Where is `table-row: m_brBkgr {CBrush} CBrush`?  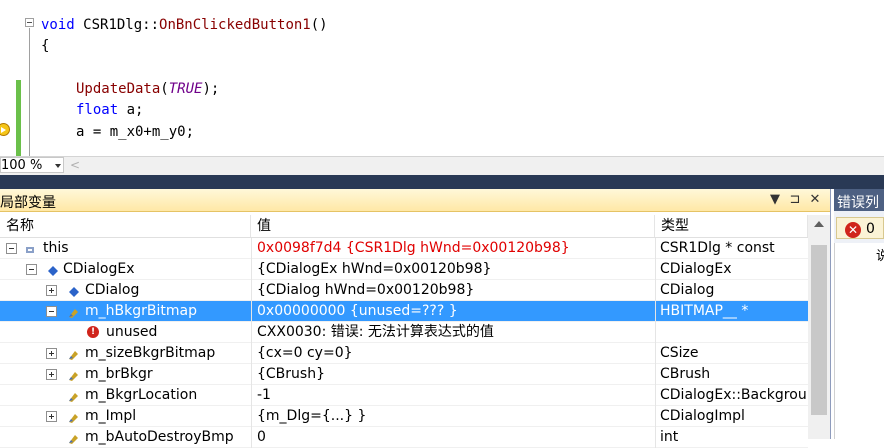 table-row: m_brBkgr {CBrush} CBrush is located at coordinates (404, 374).